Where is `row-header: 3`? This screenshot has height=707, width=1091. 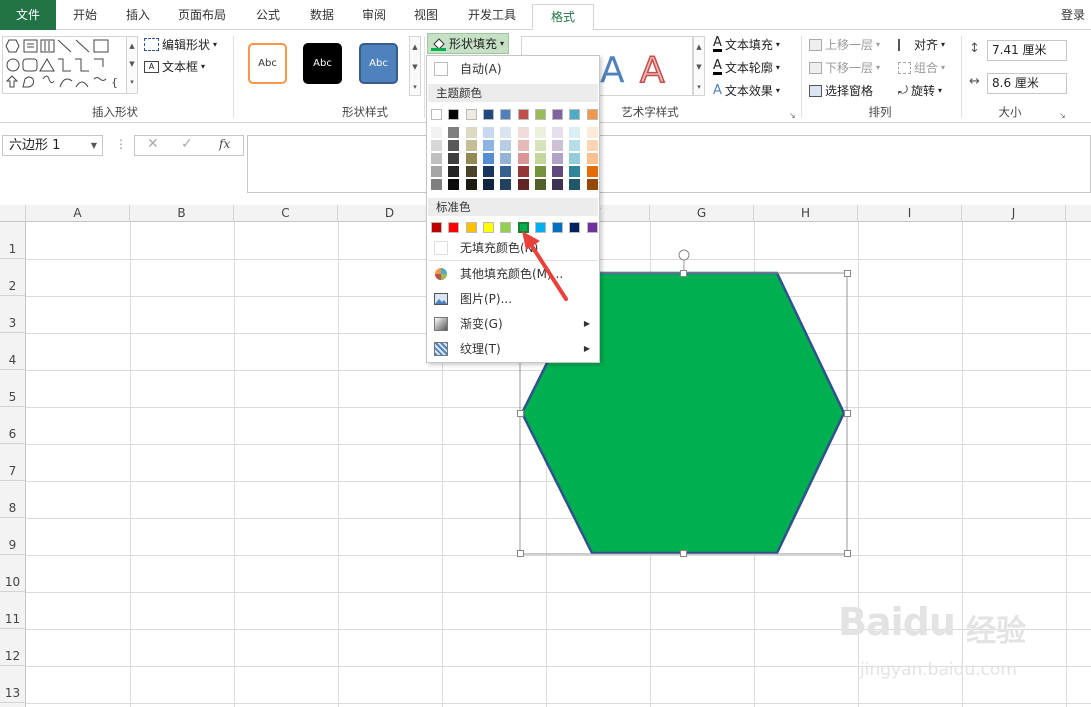
row-header: 3 is located at coordinates (13, 314).